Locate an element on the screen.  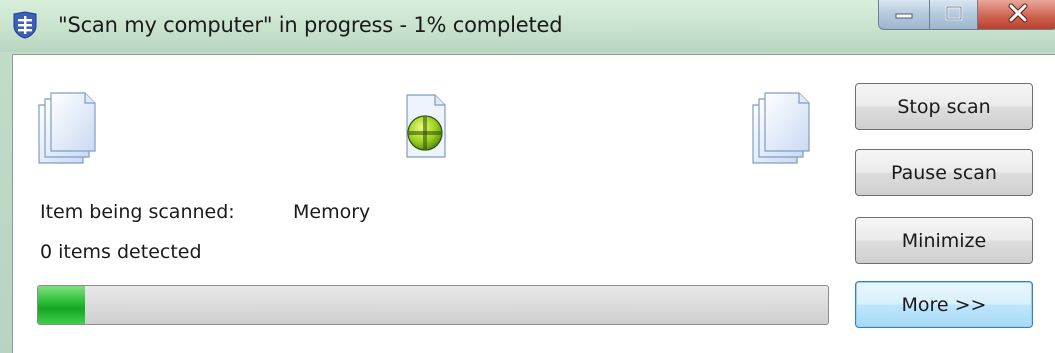
close-icon is located at coordinates (1018, 15).